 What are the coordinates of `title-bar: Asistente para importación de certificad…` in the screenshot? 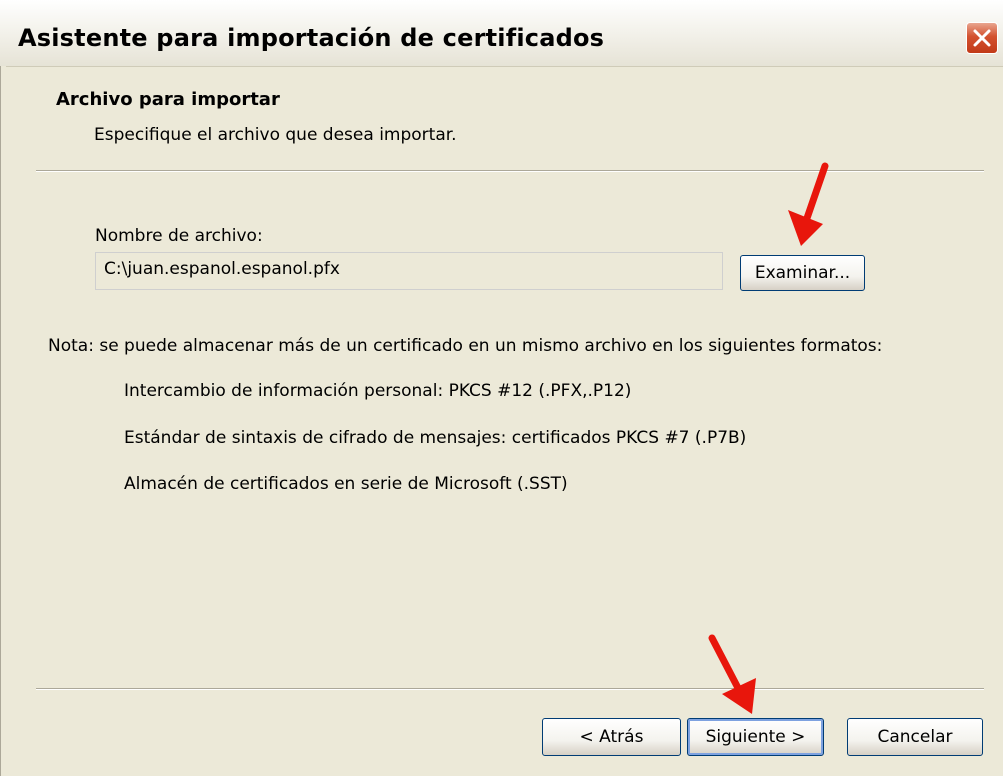 It's located at (501, 33).